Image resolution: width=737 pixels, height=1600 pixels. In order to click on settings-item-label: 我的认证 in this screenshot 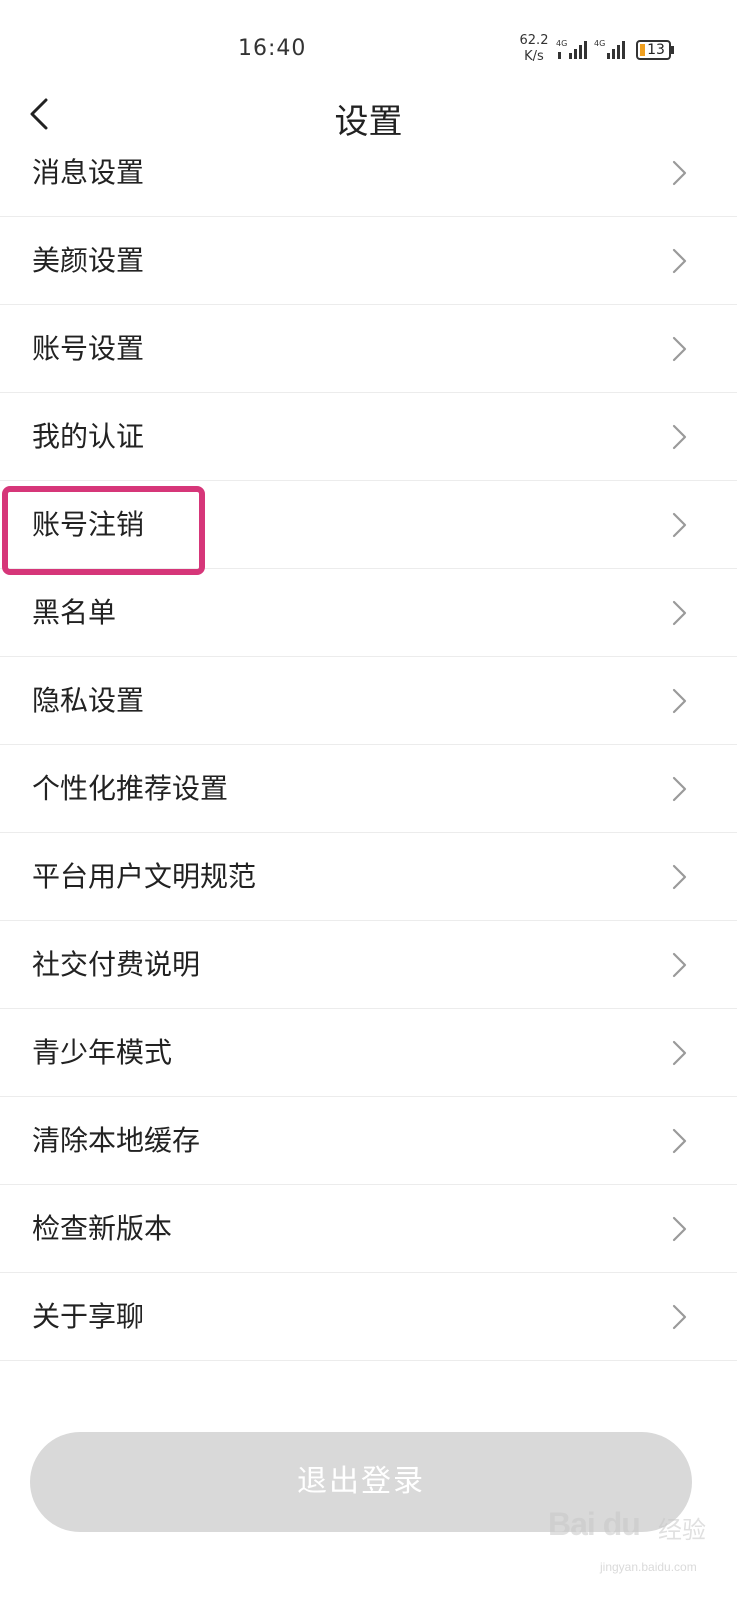, I will do `click(88, 436)`.